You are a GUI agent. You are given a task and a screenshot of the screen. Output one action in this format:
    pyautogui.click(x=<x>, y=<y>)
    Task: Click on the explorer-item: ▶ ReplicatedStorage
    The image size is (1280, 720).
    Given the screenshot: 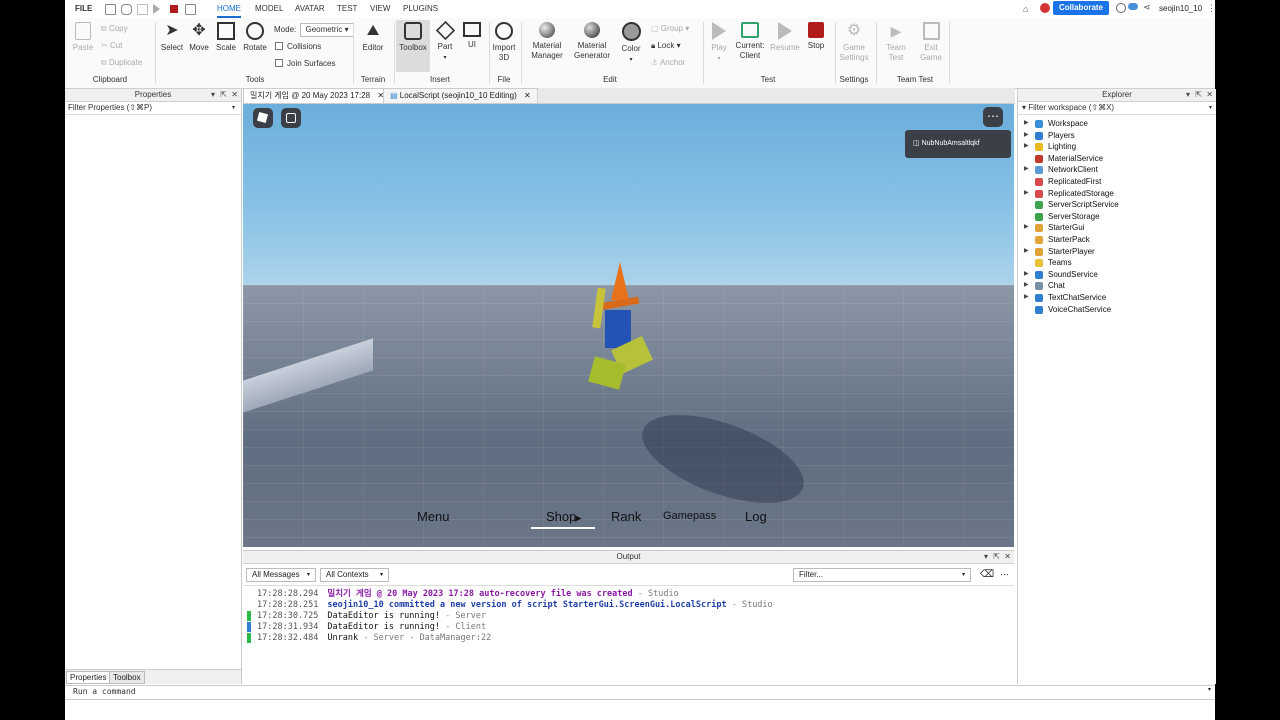 What is the action you would take?
    pyautogui.click(x=1116, y=193)
    